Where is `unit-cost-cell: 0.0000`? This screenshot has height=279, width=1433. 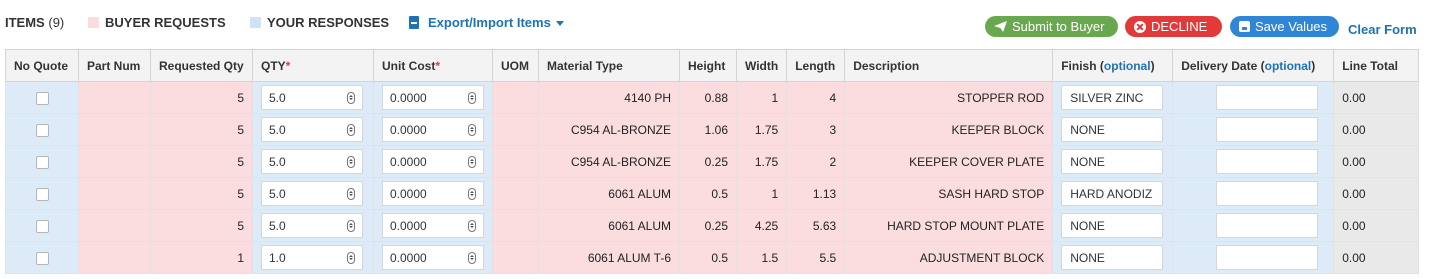
unit-cost-cell: 0.0000 is located at coordinates (433, 129).